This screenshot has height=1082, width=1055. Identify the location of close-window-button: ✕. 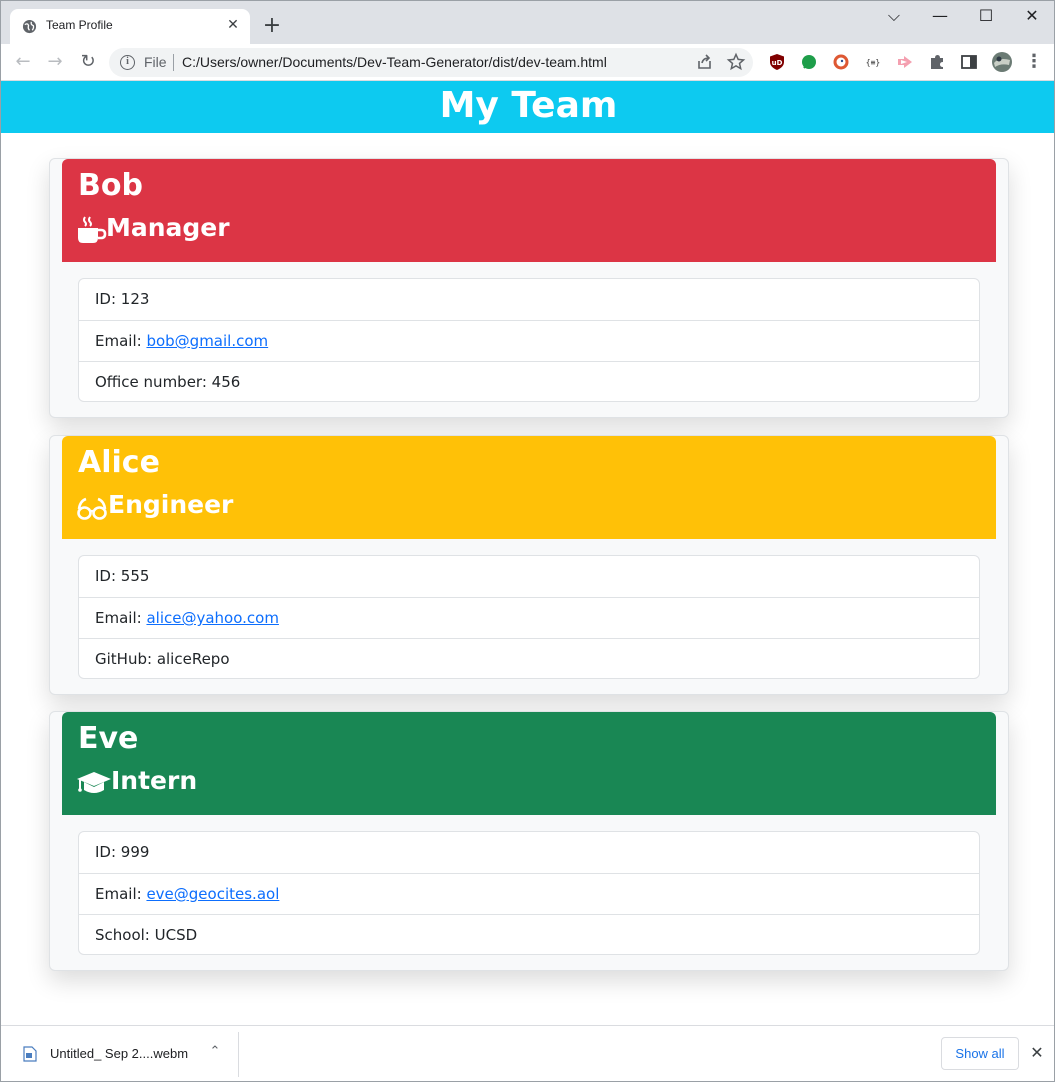
(1032, 17).